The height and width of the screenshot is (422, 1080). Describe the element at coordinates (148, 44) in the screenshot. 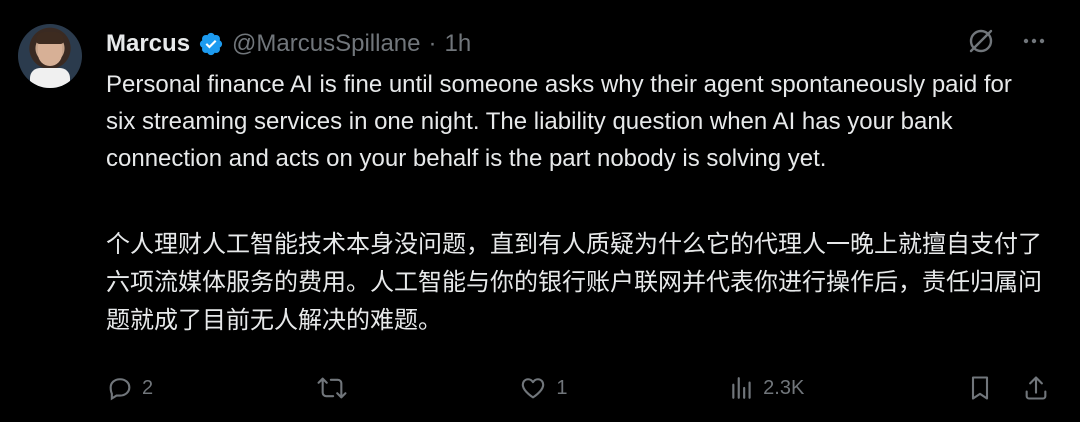

I see `author-name: Marcus` at that location.